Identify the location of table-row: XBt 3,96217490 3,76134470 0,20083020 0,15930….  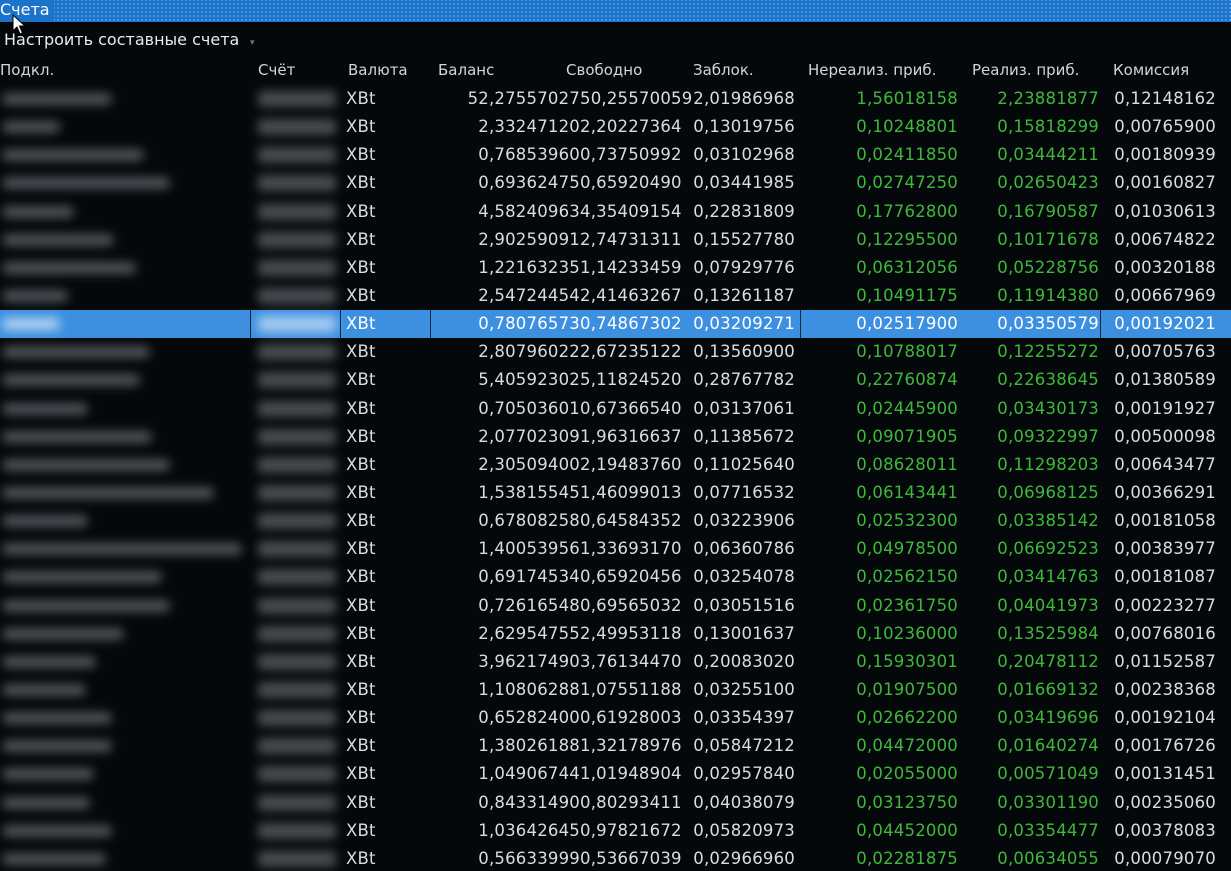
(615, 662).